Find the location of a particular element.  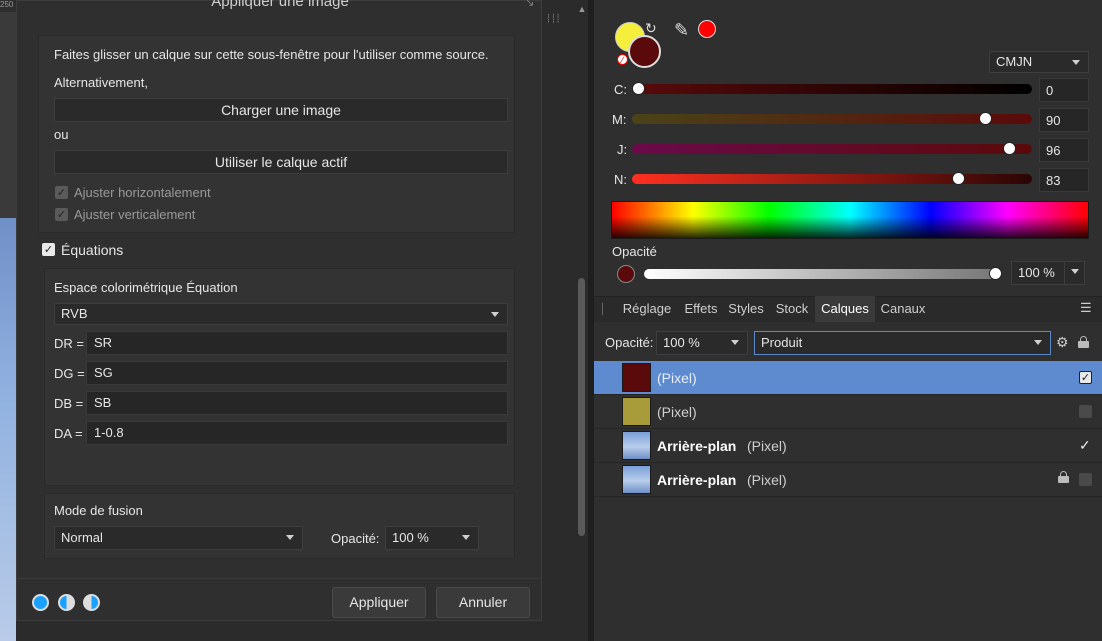

channel-c-label: C: is located at coordinates (620, 89).